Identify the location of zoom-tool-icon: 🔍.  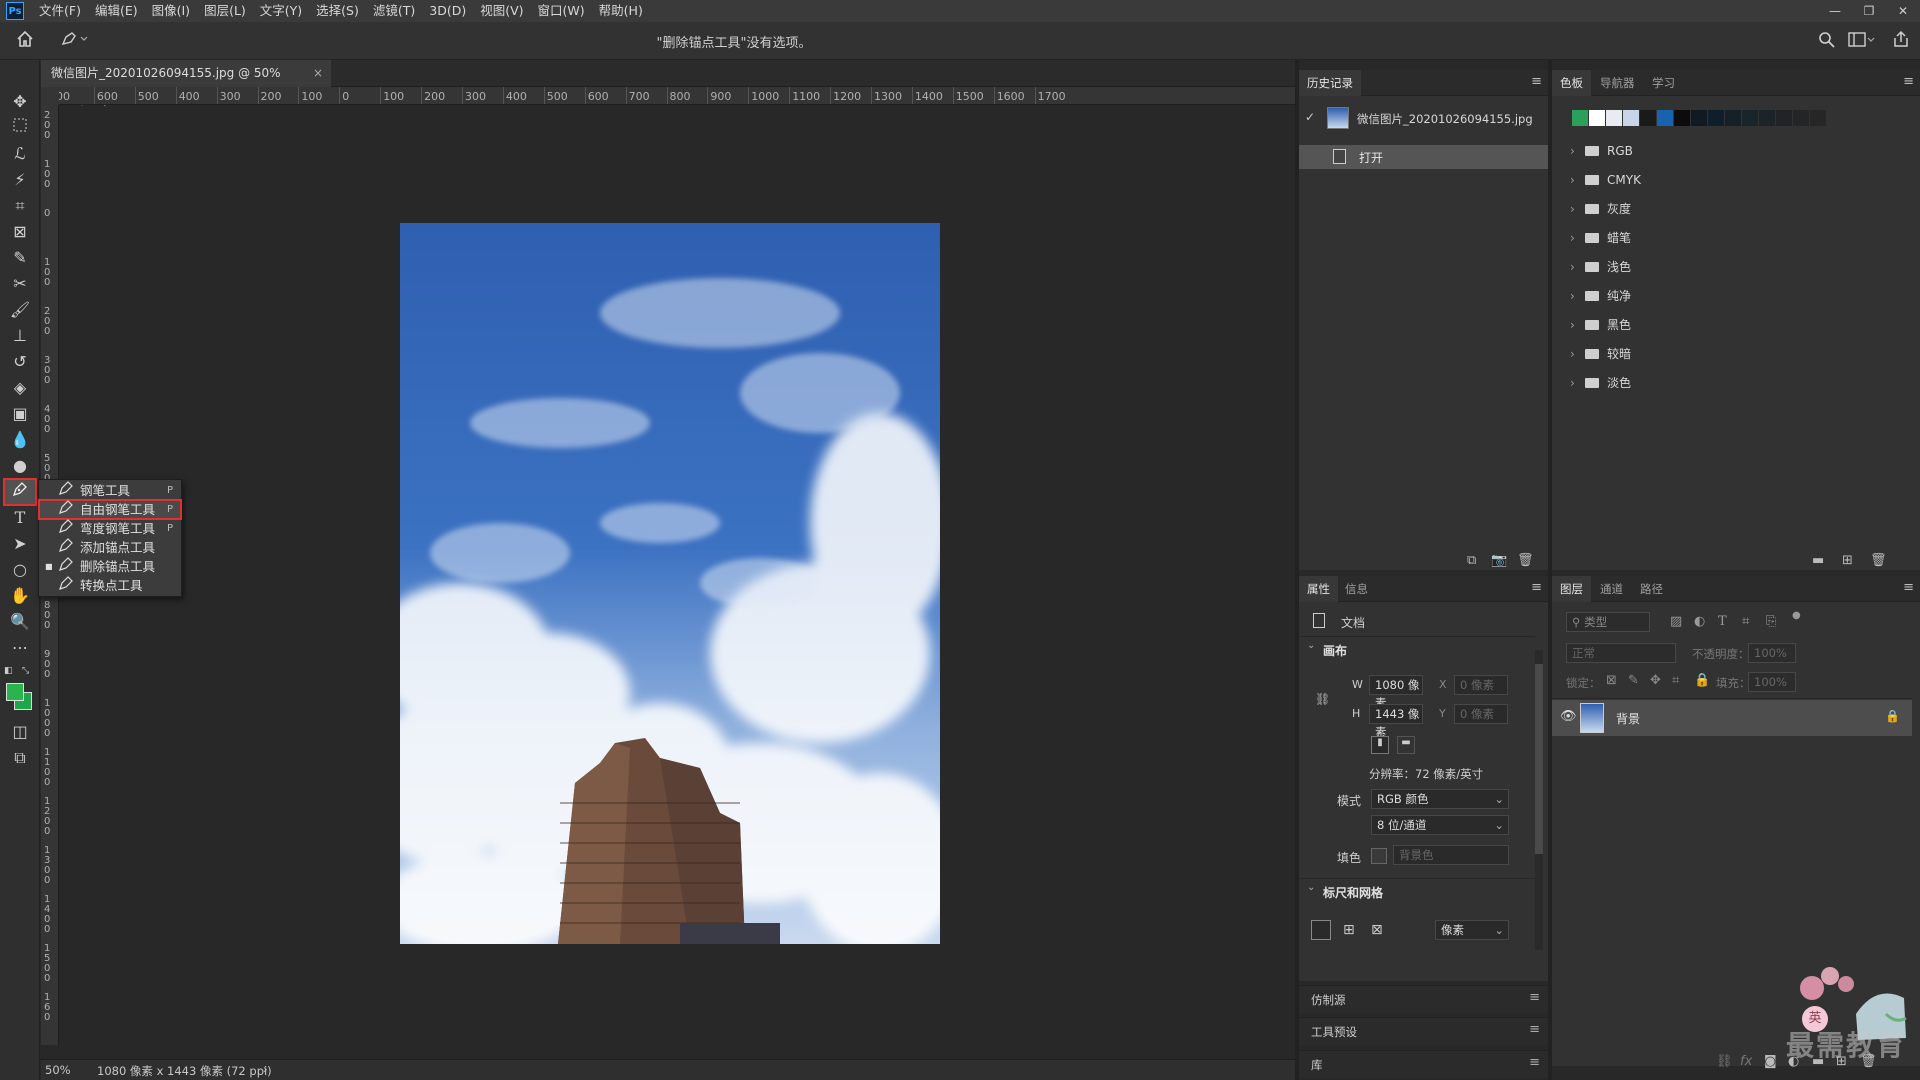
(20, 622).